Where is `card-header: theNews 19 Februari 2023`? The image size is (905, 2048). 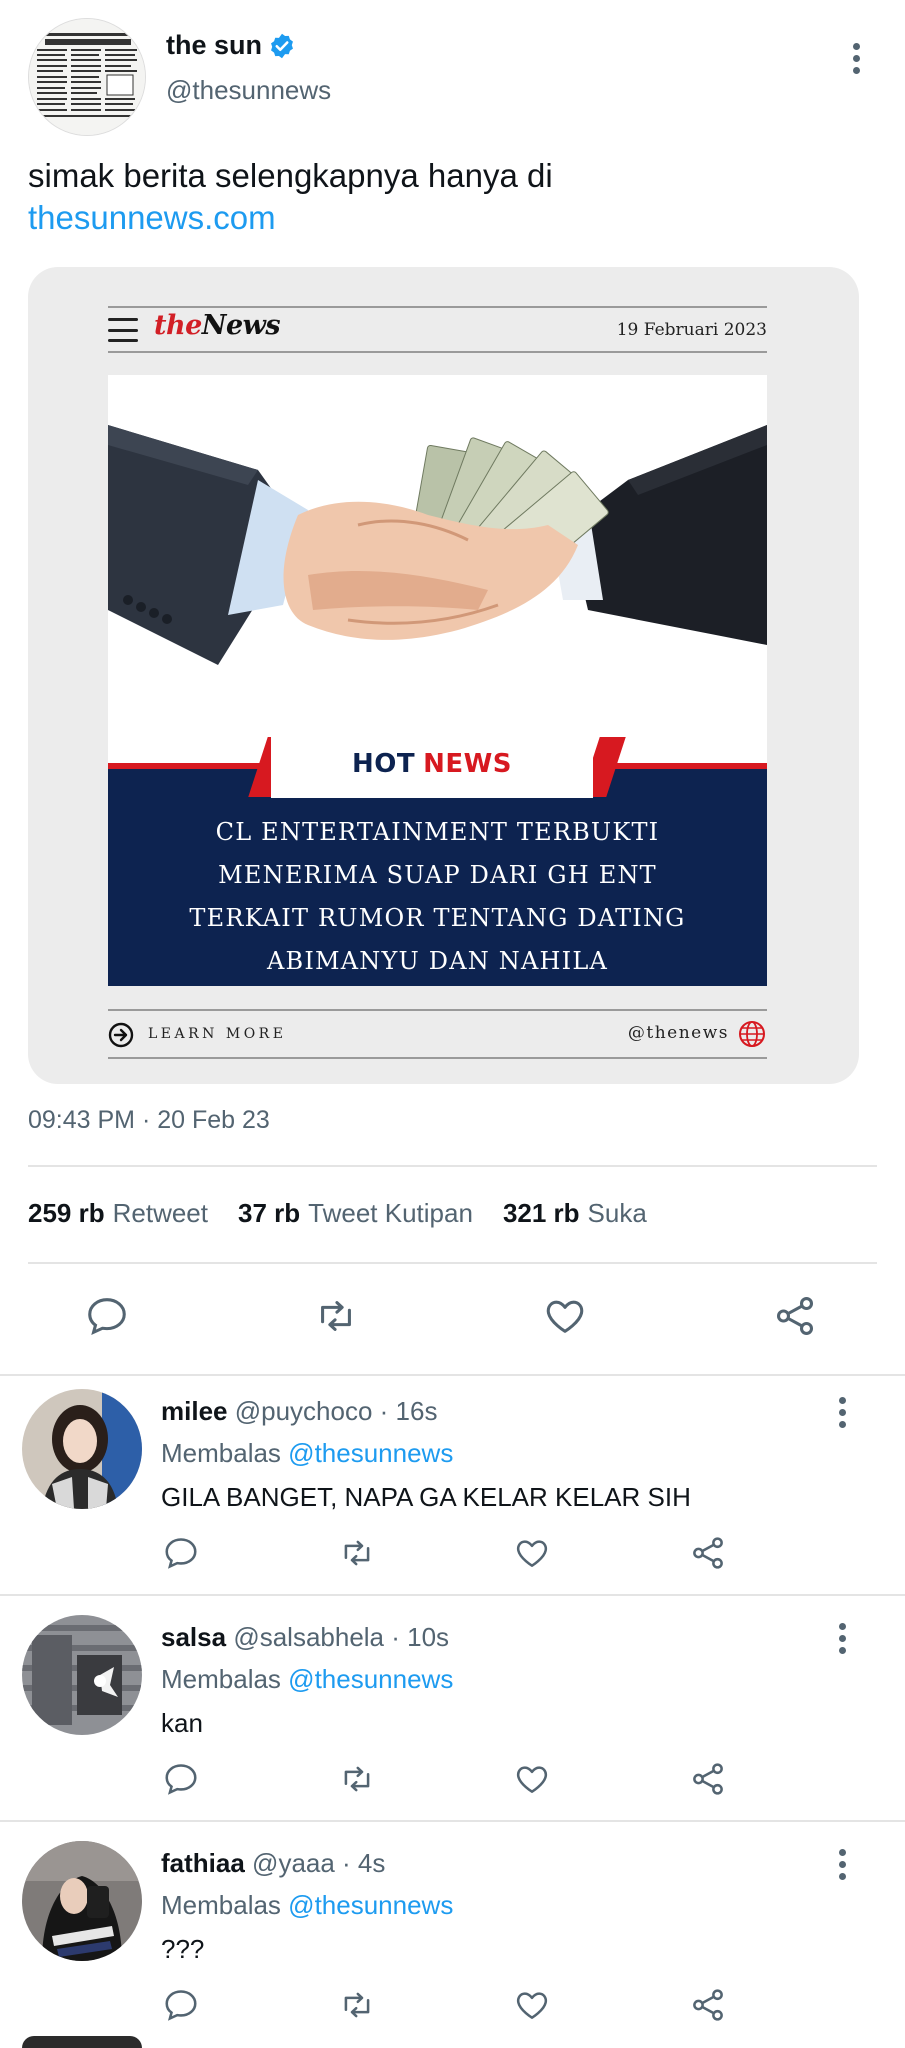
card-header: theNews 19 Februari 2023 is located at coordinates (437, 329).